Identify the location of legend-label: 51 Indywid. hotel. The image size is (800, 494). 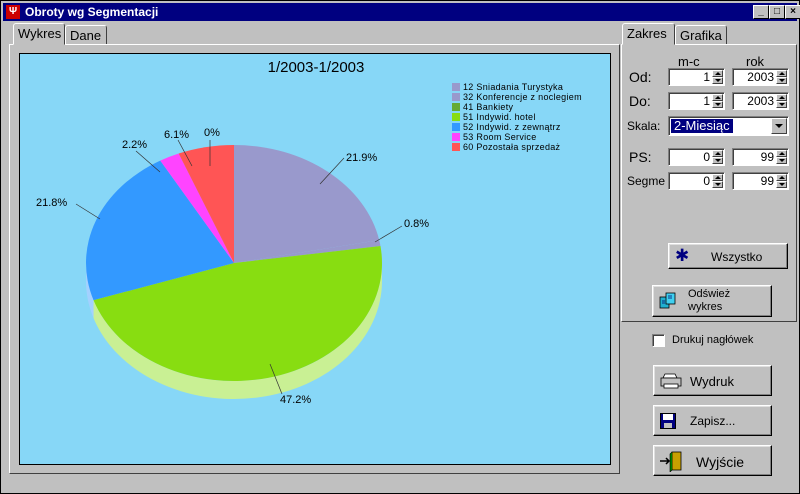
(499, 117).